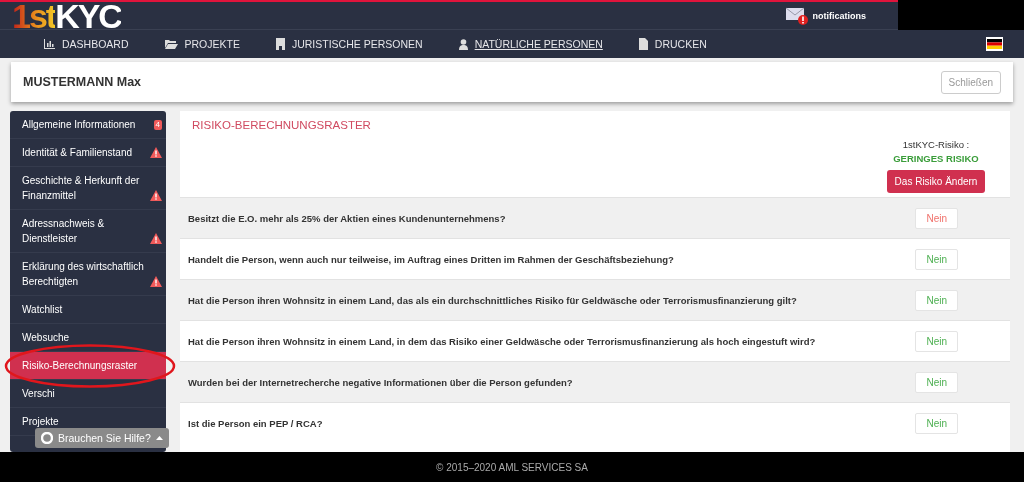 The width and height of the screenshot is (1024, 482). Describe the element at coordinates (280, 44) in the screenshot. I see `building-icon` at that location.